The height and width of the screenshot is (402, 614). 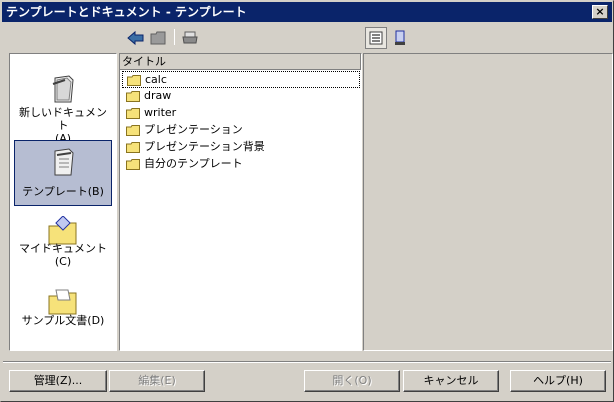 What do you see at coordinates (96, 320) in the screenshot?
I see `category-mnemonic: (D)` at bounding box center [96, 320].